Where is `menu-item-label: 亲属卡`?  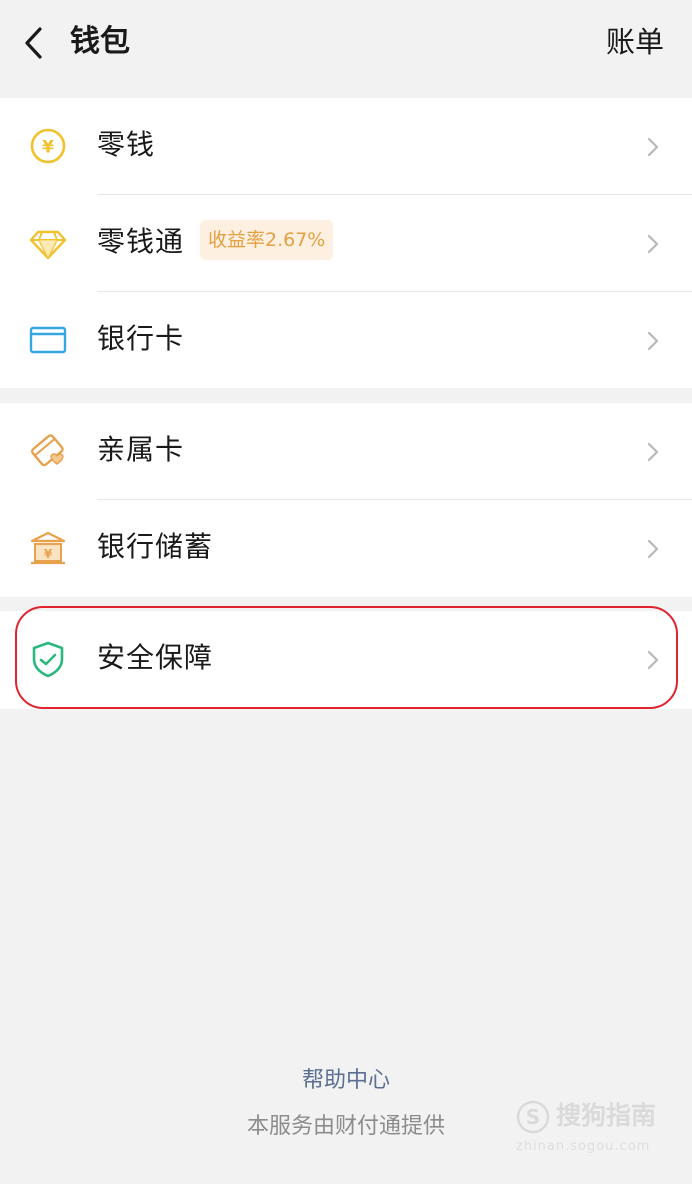
menu-item-label: 亲属卡 is located at coordinates (141, 449).